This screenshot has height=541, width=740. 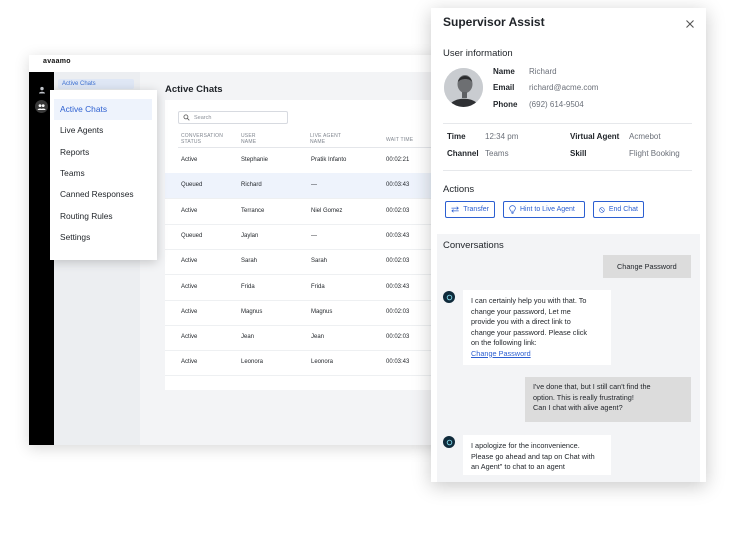 What do you see at coordinates (456, 136) in the screenshot?
I see `time-label: Time` at bounding box center [456, 136].